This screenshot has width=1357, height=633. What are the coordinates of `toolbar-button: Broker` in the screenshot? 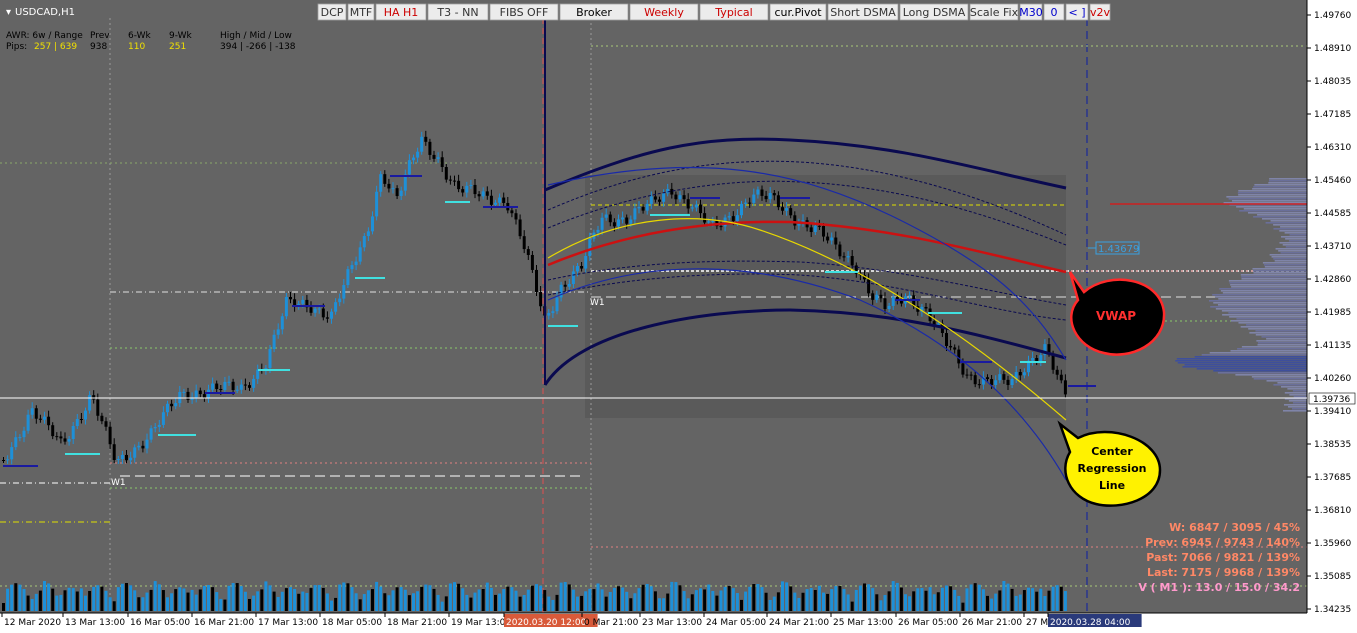 It's located at (594, 12).